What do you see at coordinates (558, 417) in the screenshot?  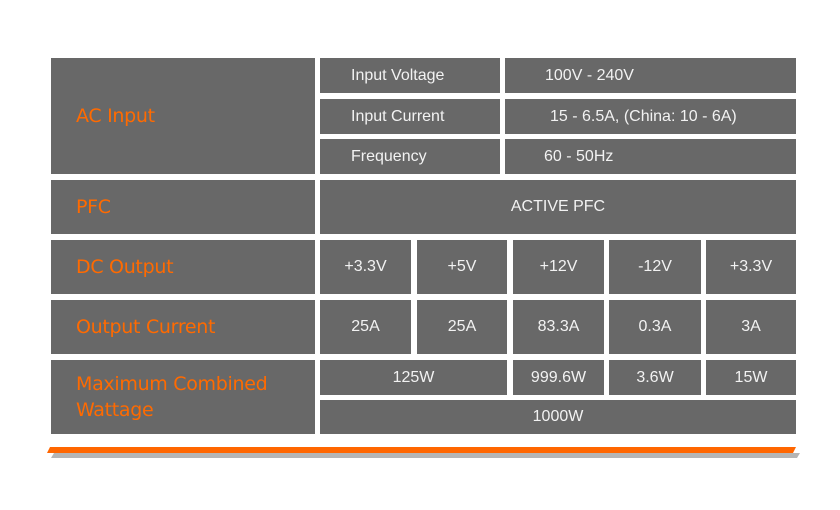 I see `max-wattage-total: 1000W` at bounding box center [558, 417].